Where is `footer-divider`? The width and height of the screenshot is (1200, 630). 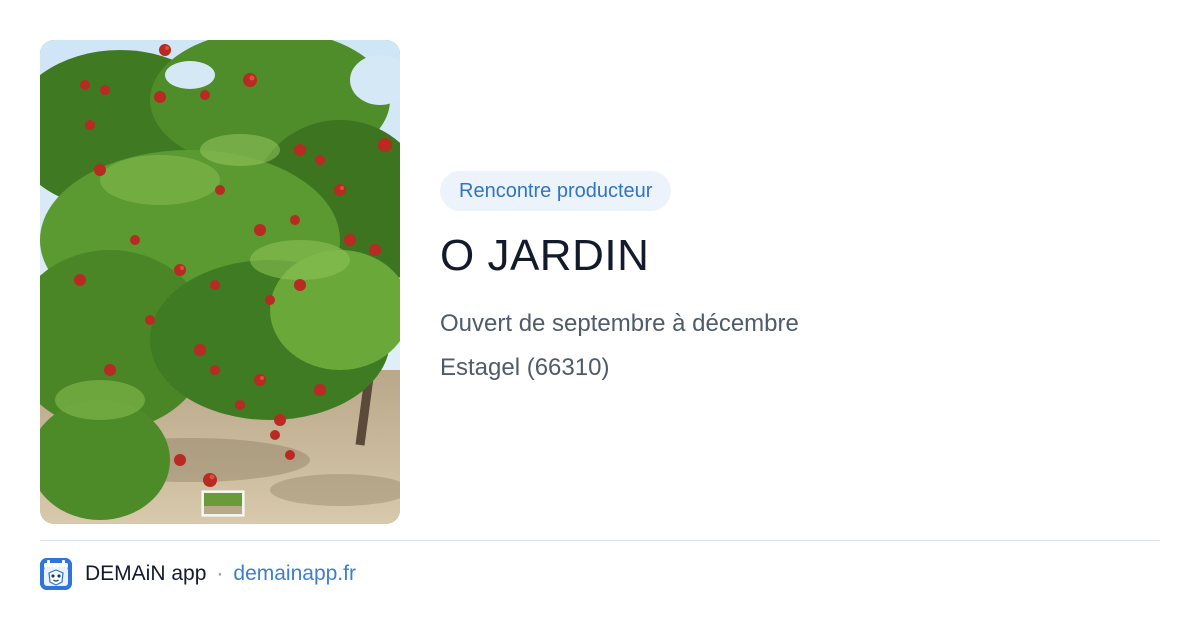 footer-divider is located at coordinates (600, 540).